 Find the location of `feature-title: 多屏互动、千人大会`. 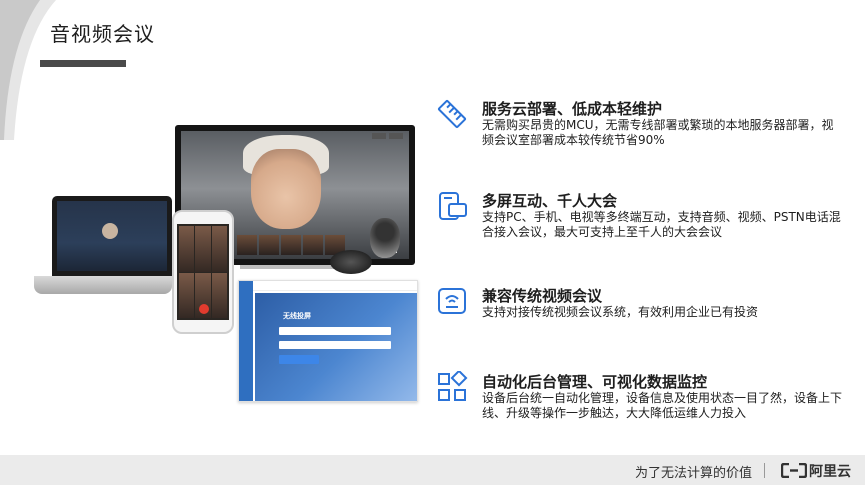

feature-title: 多屏互动、千人大会 is located at coordinates (550, 201).